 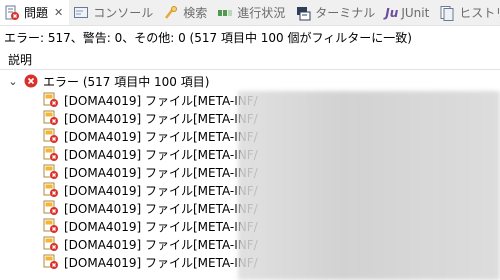 I want to click on progress-icon, so click(x=225, y=12).